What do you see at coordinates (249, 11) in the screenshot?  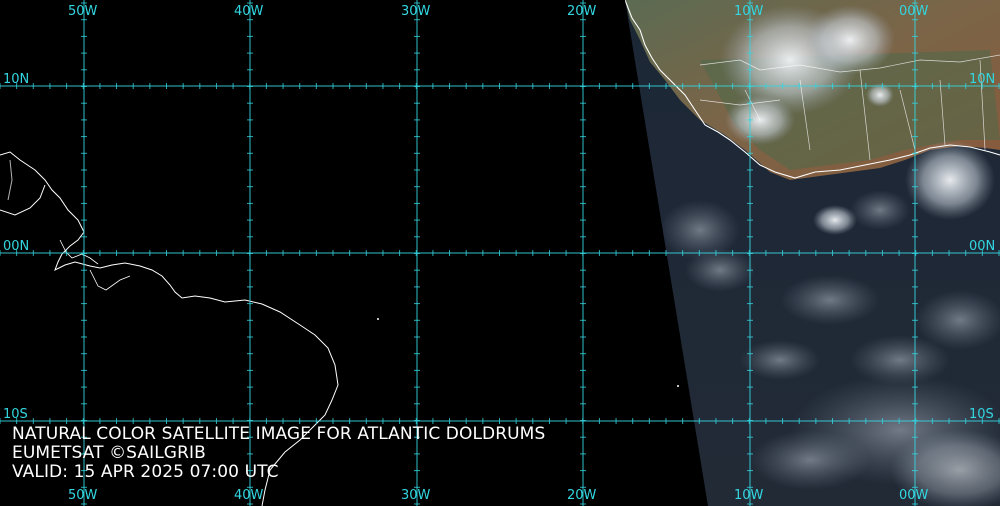 I see `lon-label-top: 40W` at bounding box center [249, 11].